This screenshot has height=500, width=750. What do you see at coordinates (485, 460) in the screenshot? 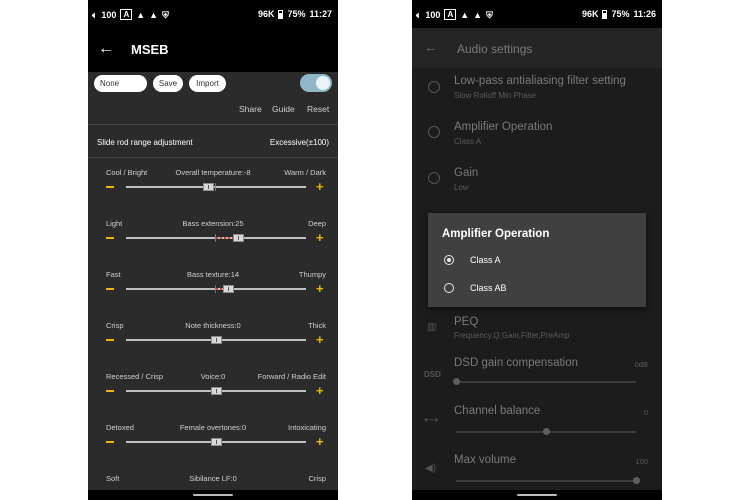
I see `setting-title: Max volume` at bounding box center [485, 460].